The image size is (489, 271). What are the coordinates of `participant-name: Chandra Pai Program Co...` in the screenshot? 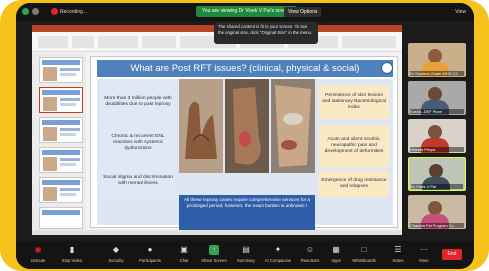 It's located at (437, 225).